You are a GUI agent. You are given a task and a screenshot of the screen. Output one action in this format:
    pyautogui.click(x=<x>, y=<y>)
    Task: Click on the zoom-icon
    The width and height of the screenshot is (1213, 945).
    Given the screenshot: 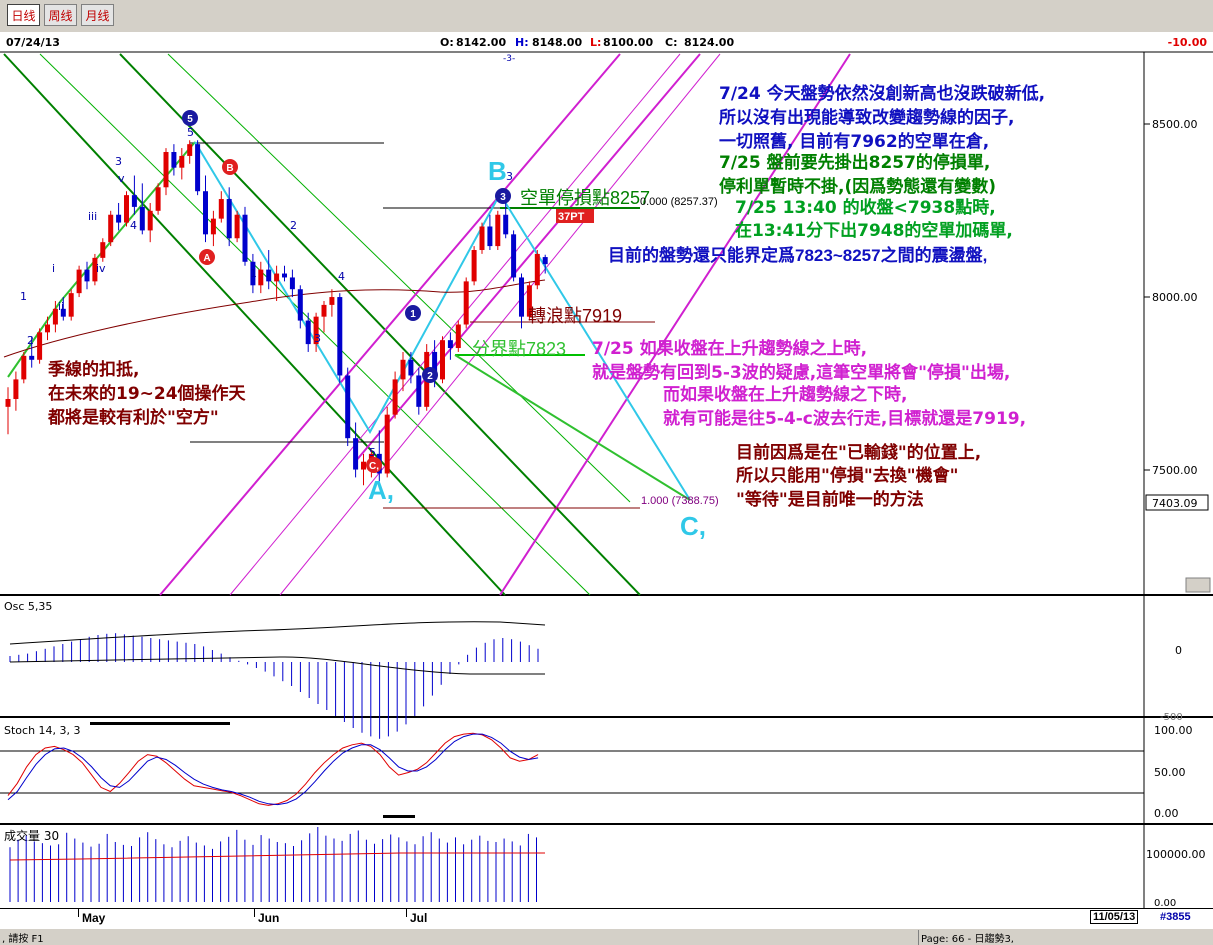 What is the action you would take?
    pyautogui.click(x=1198, y=585)
    